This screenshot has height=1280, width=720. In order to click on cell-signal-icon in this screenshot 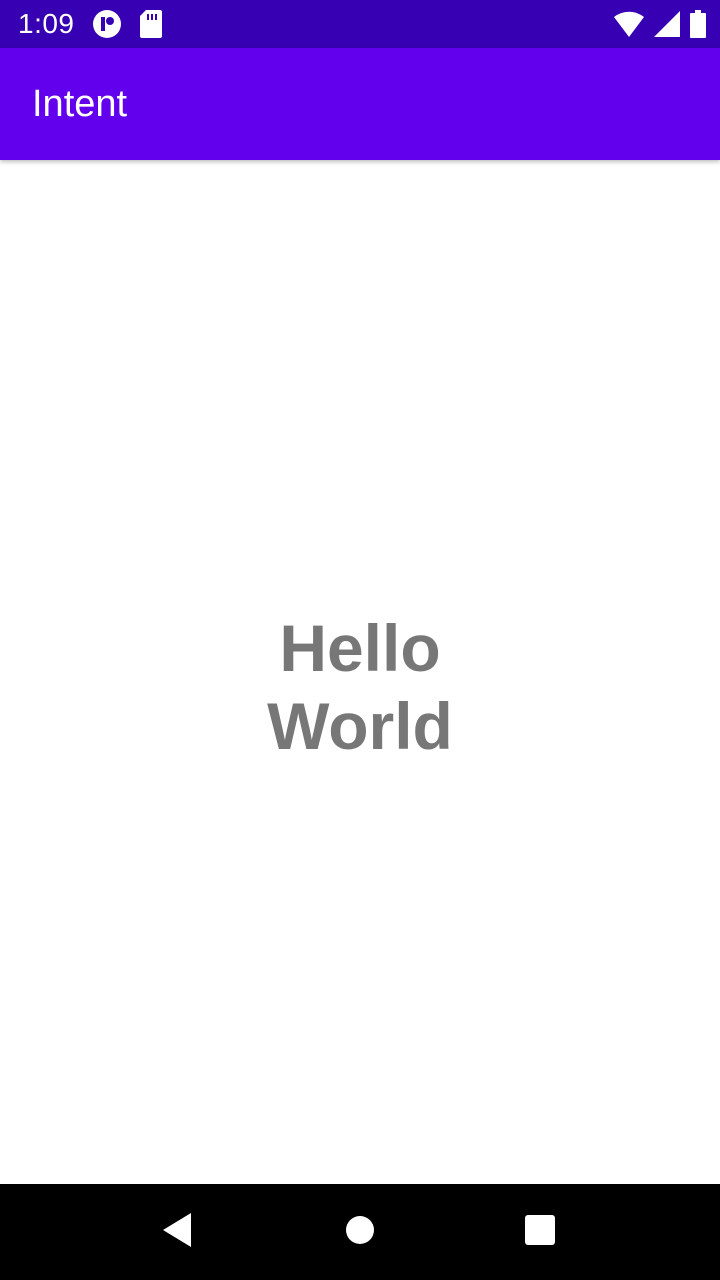, I will do `click(667, 24)`.